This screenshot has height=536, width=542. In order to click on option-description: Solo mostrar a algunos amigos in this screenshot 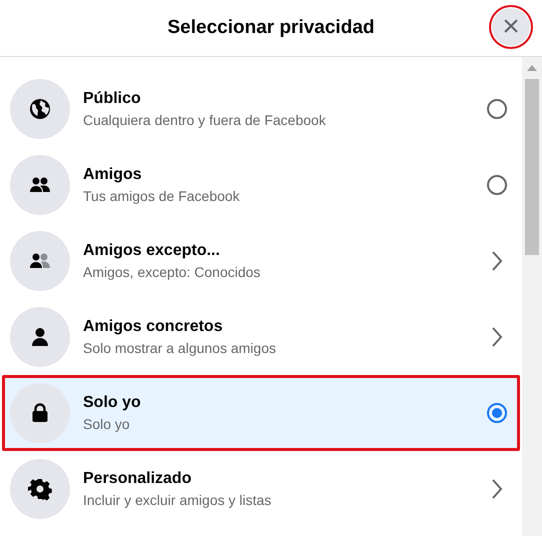, I will do `click(180, 348)`.